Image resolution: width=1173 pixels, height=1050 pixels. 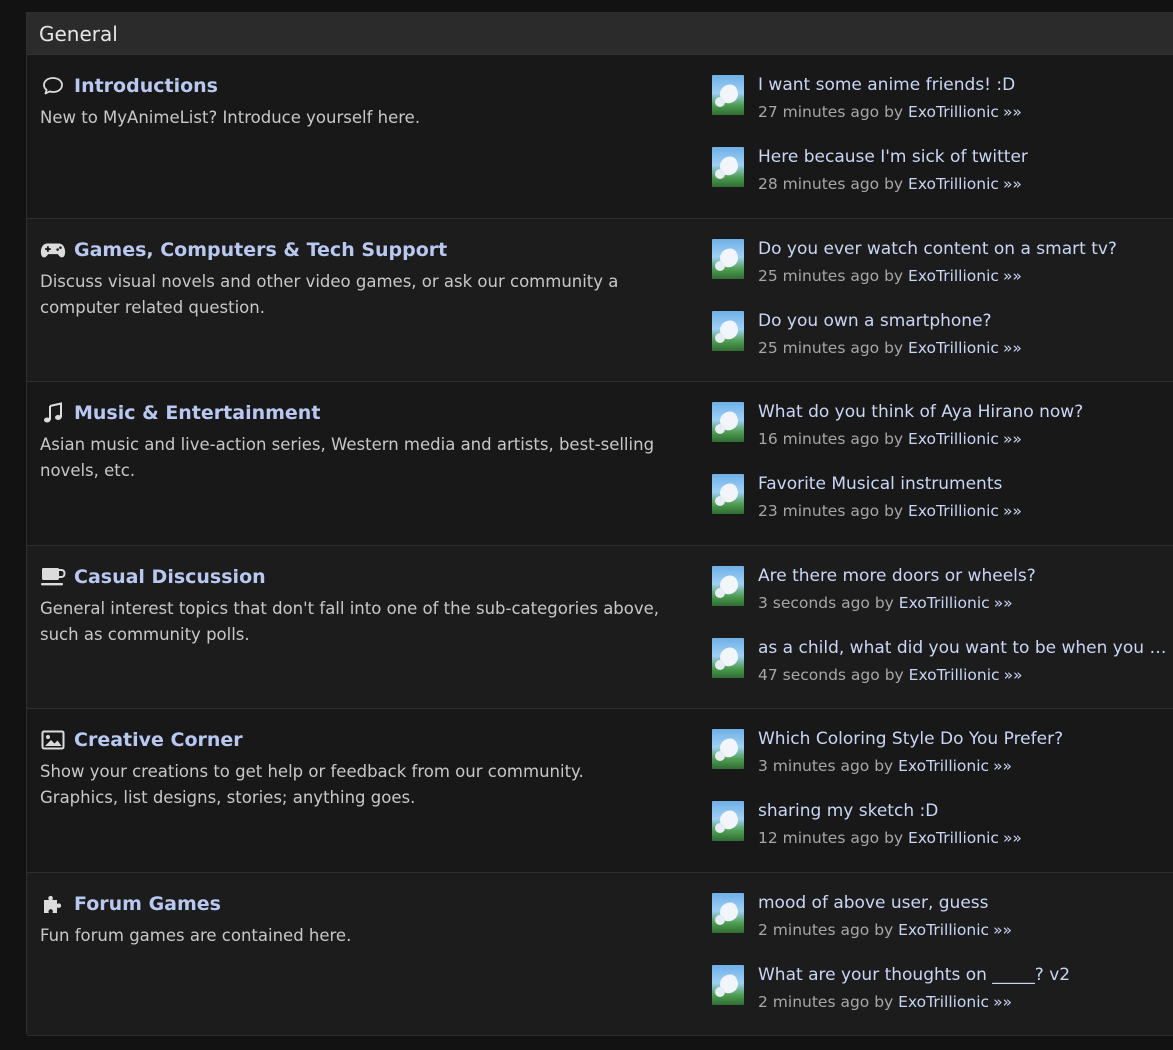 What do you see at coordinates (885, 930) in the screenshot?
I see `post-meta: 2 minutes ago by ExoTrillionic»»` at bounding box center [885, 930].